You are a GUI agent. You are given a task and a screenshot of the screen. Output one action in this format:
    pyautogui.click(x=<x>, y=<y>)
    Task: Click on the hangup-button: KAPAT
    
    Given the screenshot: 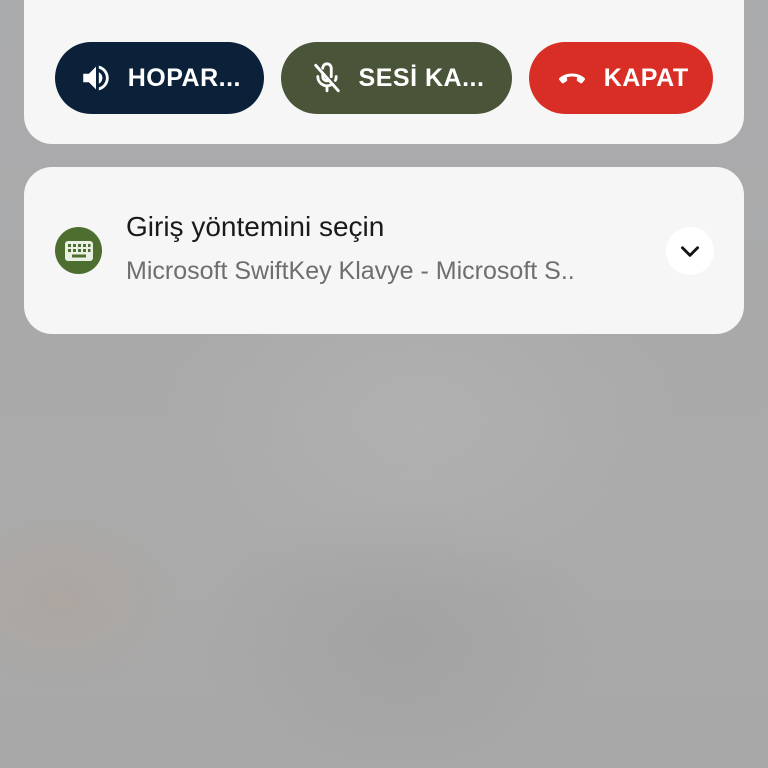 What is the action you would take?
    pyautogui.click(x=621, y=78)
    